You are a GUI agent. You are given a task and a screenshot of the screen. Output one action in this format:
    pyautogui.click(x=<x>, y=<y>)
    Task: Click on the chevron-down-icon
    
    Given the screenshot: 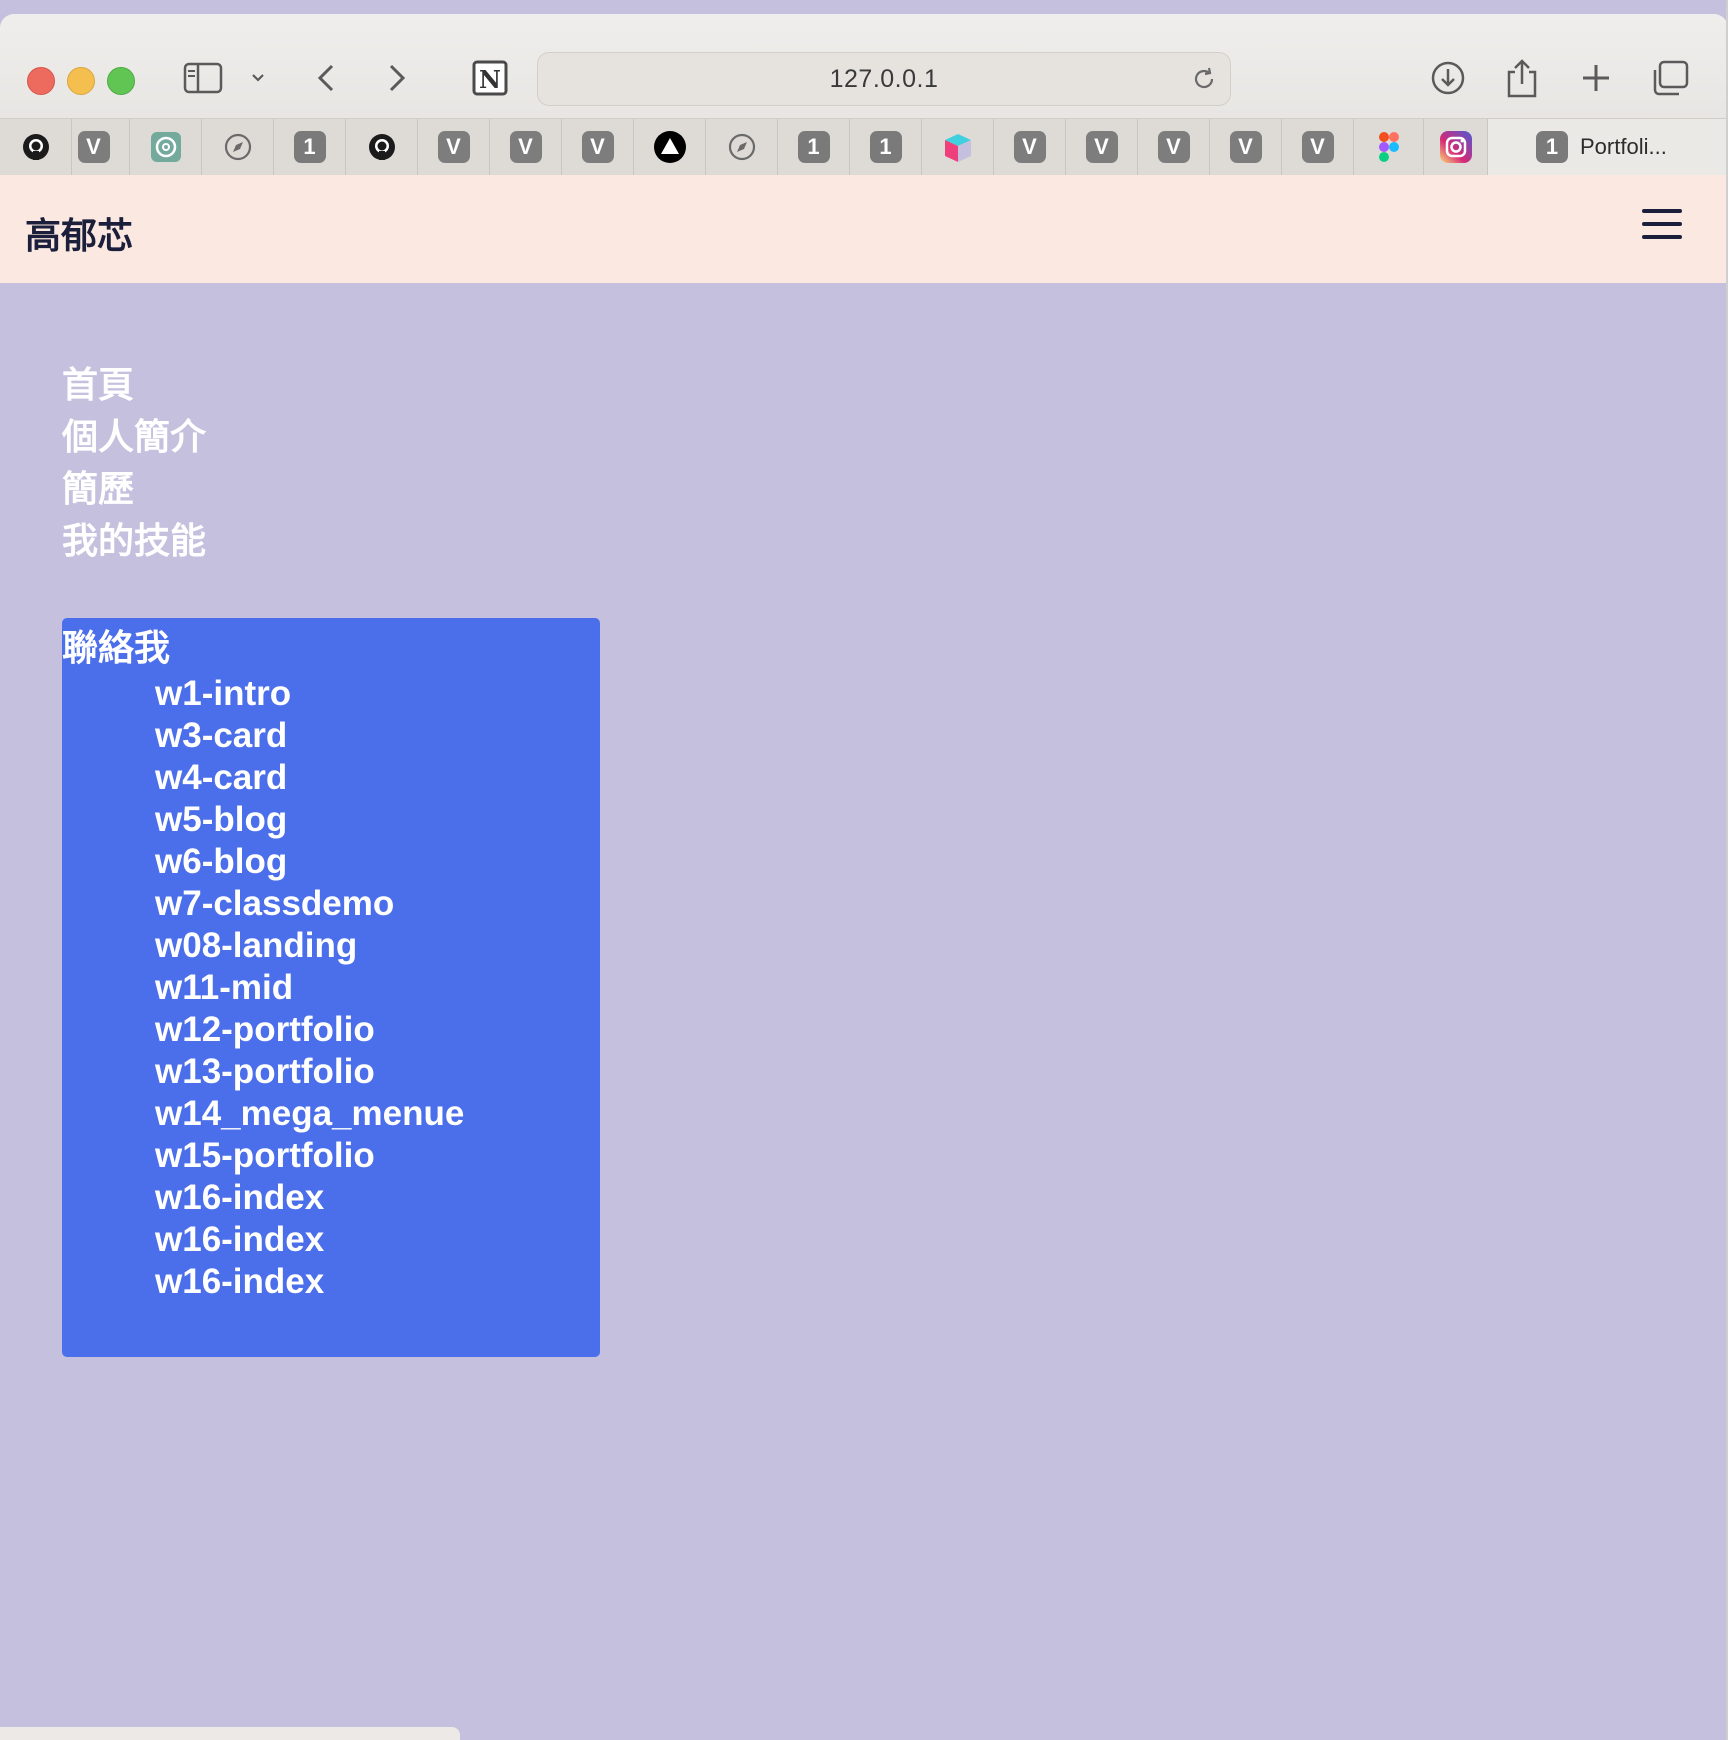 What is the action you would take?
    pyautogui.click(x=258, y=78)
    